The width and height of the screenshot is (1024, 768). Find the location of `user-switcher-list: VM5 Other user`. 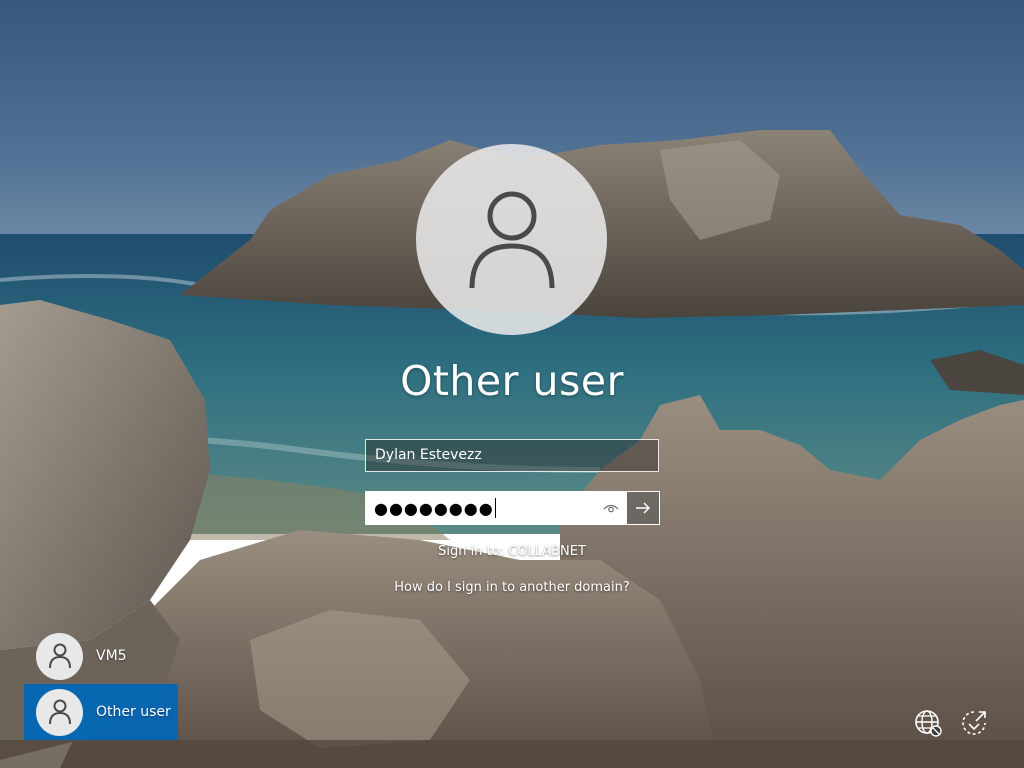

user-switcher-list: VM5 Other user is located at coordinates (101, 684).